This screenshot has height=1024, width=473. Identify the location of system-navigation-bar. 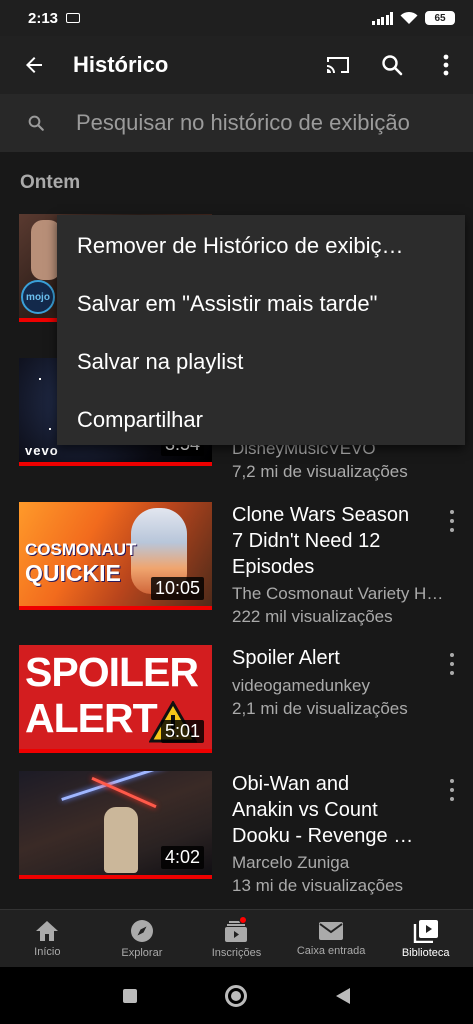
(236, 995).